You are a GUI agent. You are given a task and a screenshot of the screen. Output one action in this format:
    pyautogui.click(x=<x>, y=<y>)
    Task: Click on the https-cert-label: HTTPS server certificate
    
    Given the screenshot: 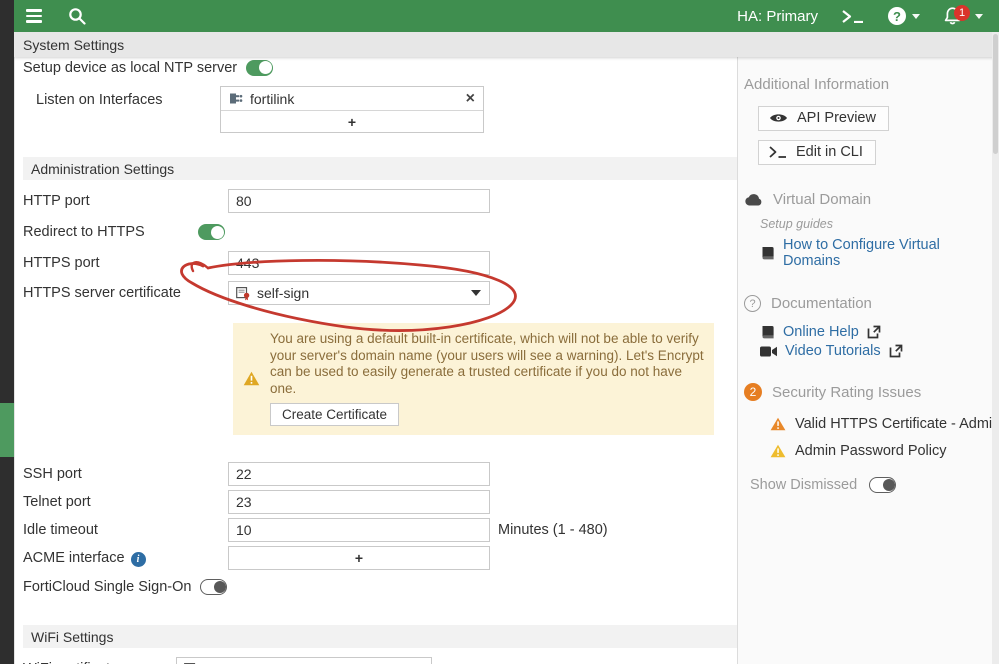 What is the action you would take?
    pyautogui.click(x=102, y=293)
    